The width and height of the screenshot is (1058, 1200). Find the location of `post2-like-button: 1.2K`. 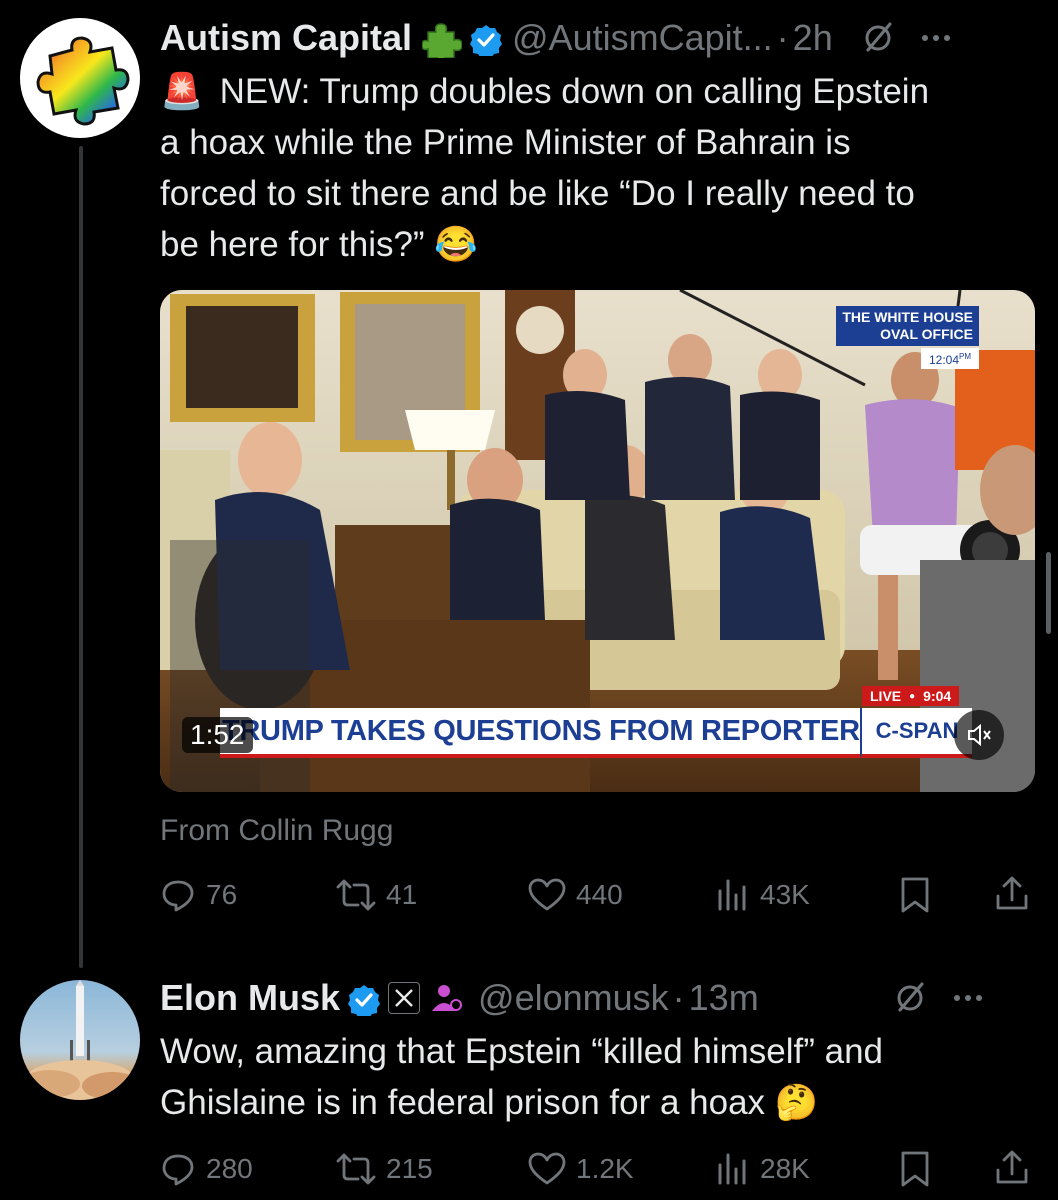

post2-like-button: 1.2K is located at coordinates (581, 1169).